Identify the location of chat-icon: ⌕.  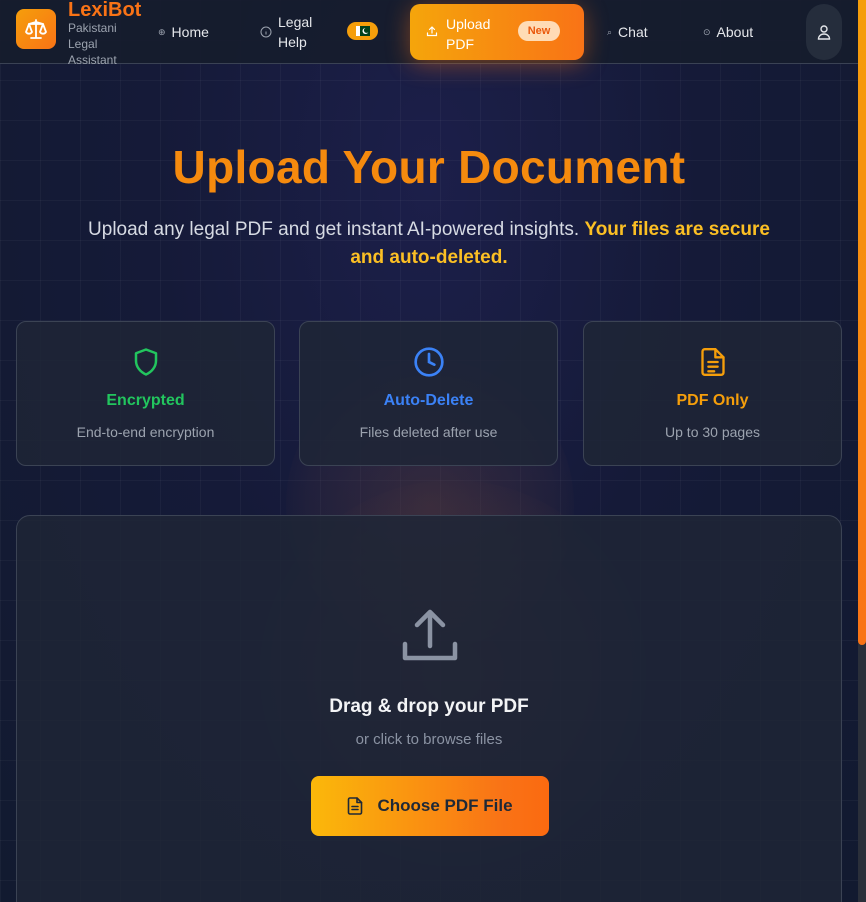
(610, 32).